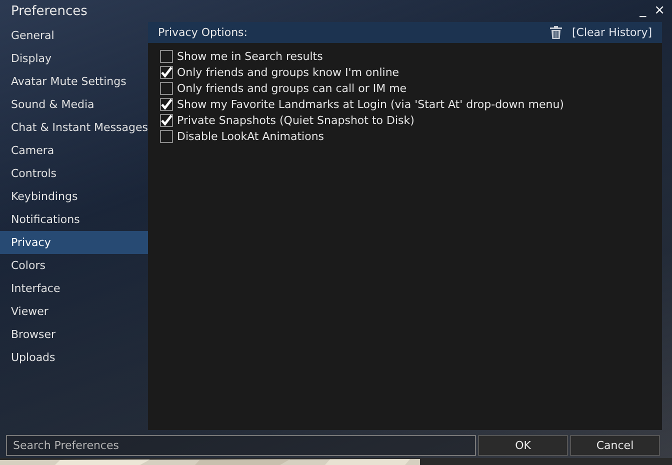 Image resolution: width=672 pixels, height=465 pixels. What do you see at coordinates (74, 150) in the screenshot?
I see `sidebar-item: Camera` at bounding box center [74, 150].